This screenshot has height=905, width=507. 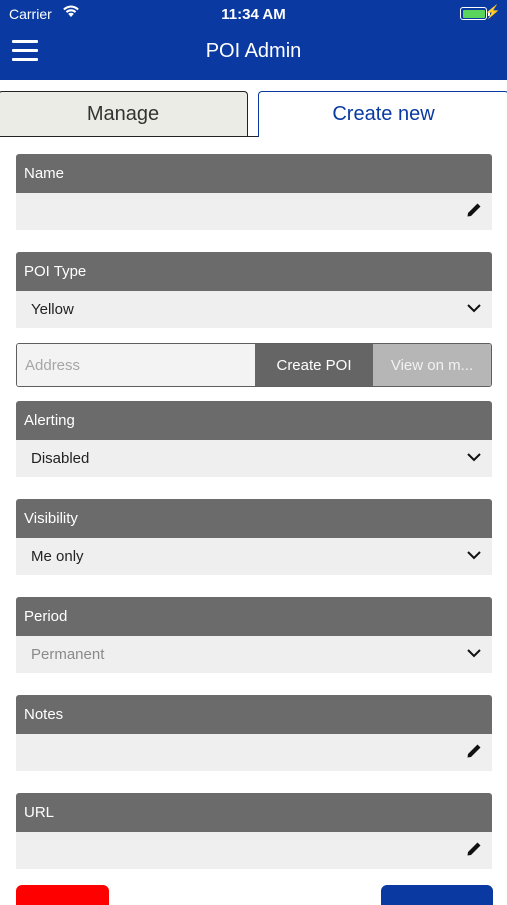 I want to click on address-input, so click(x=136, y=365).